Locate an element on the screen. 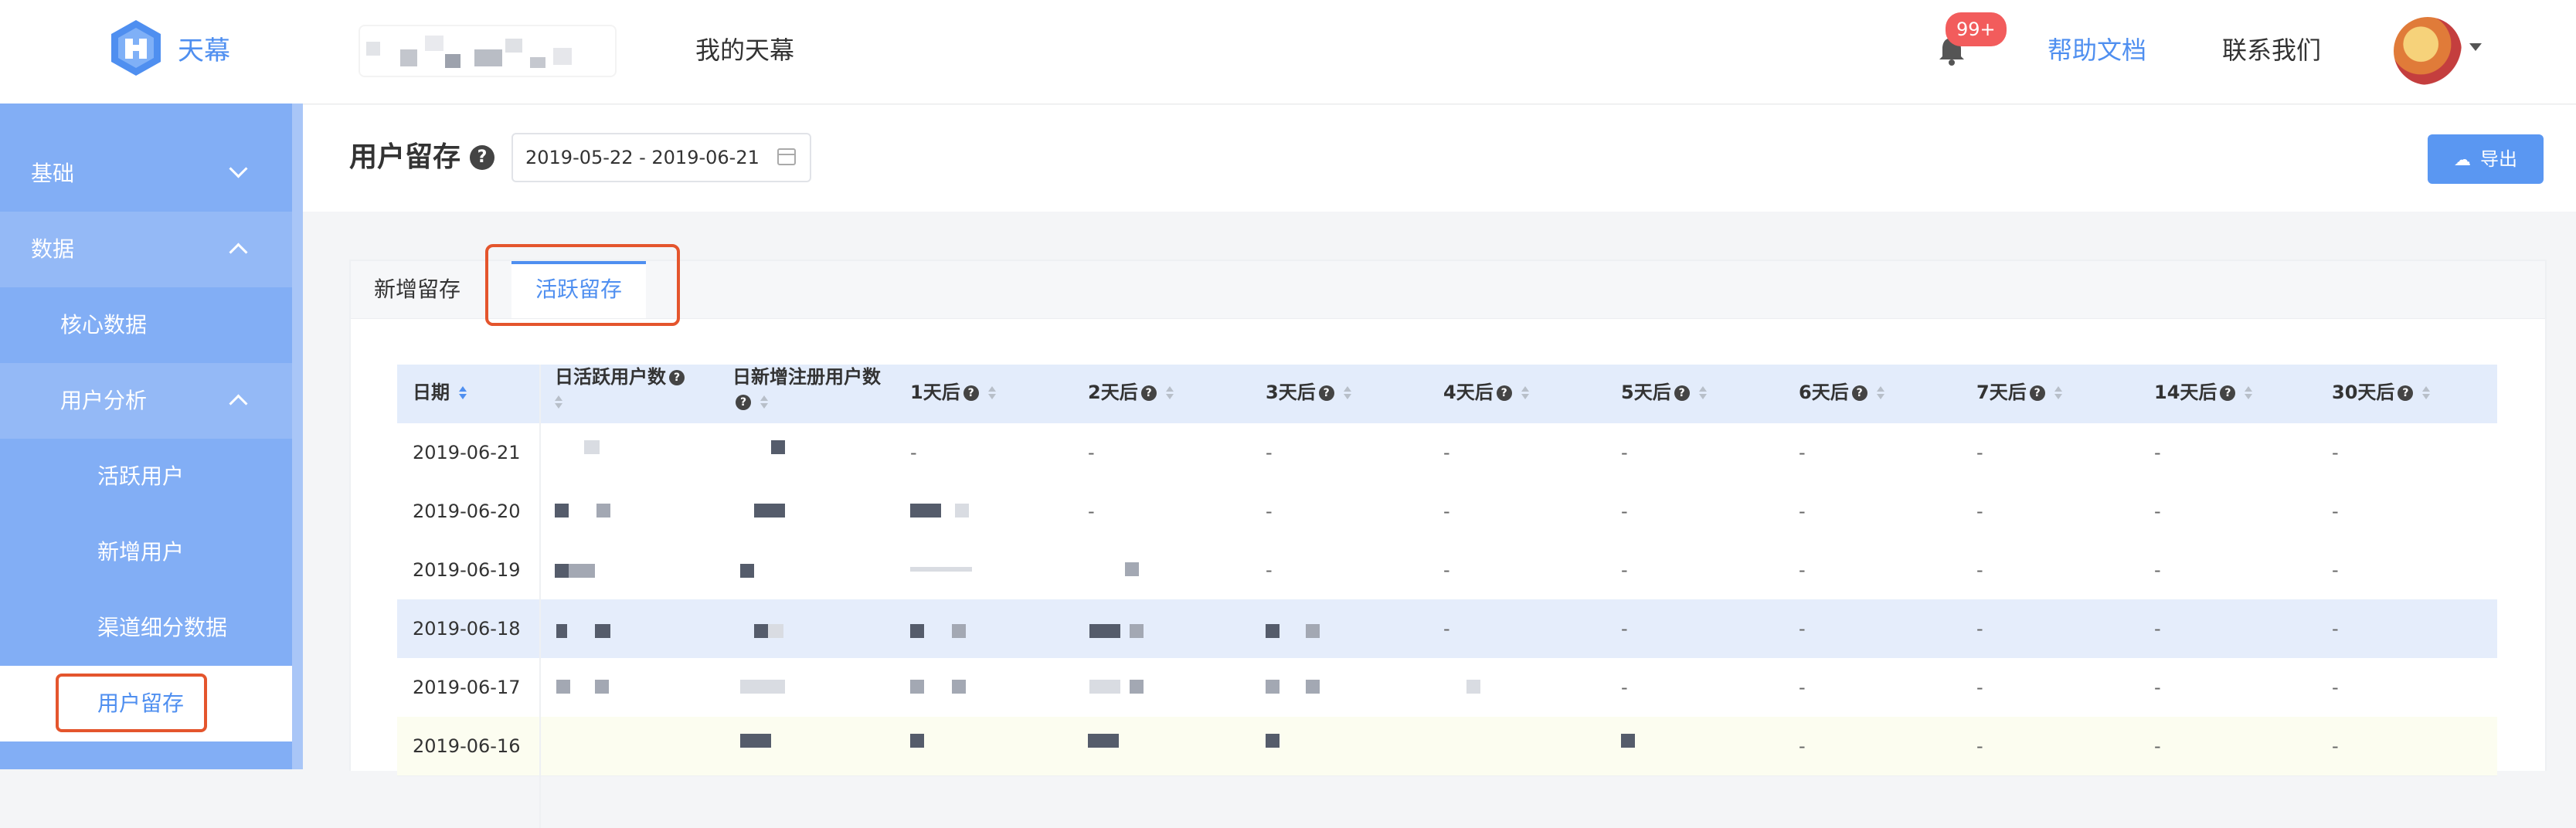  avatar-dropdown-caret-icon is located at coordinates (2475, 47).